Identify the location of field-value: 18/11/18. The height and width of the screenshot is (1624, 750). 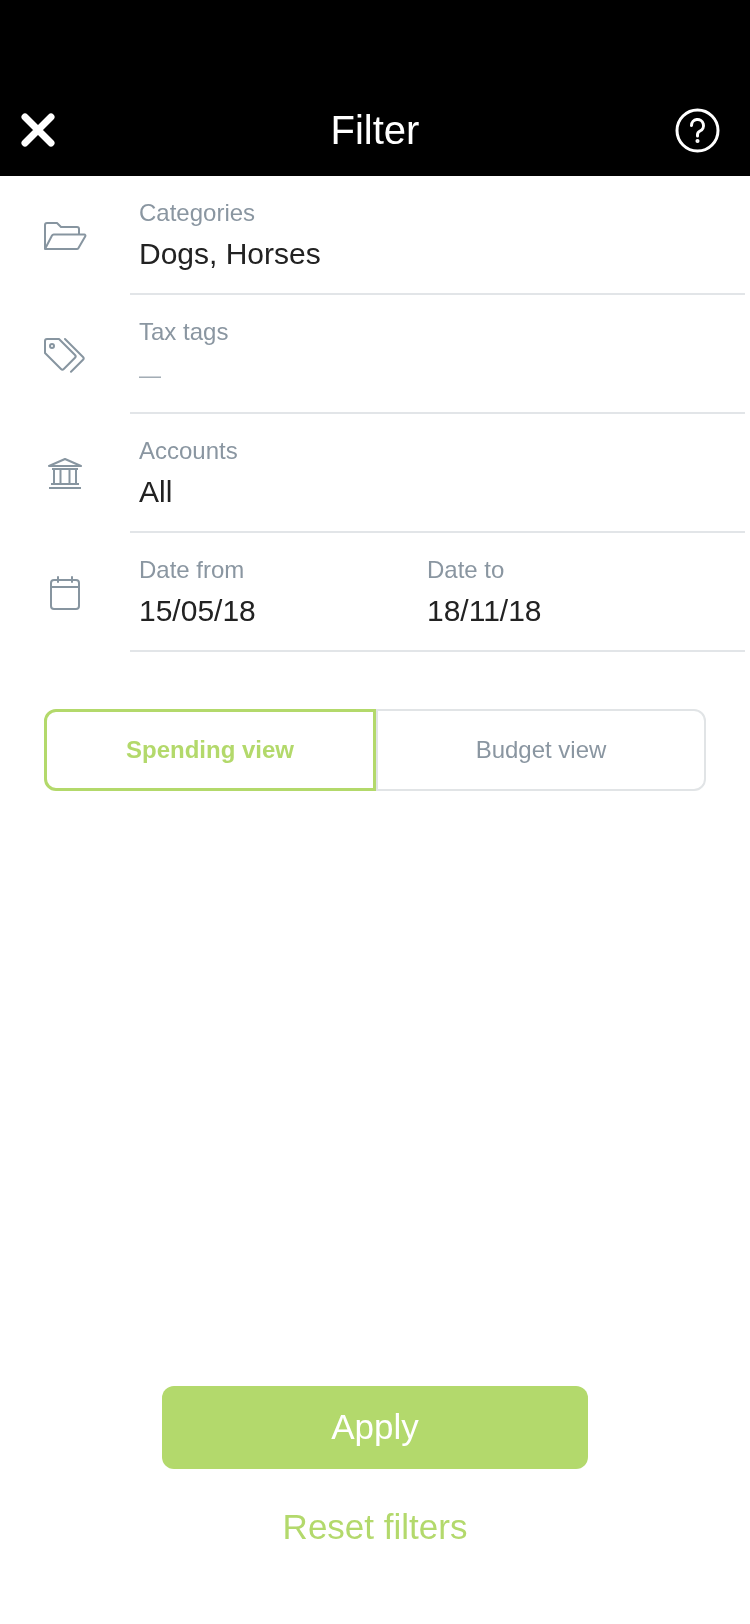
(484, 611).